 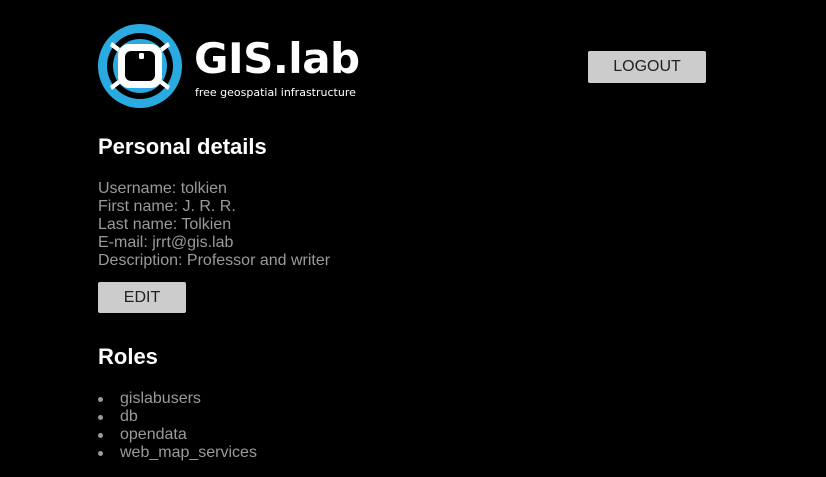 I want to click on role-item: db, so click(x=177, y=417).